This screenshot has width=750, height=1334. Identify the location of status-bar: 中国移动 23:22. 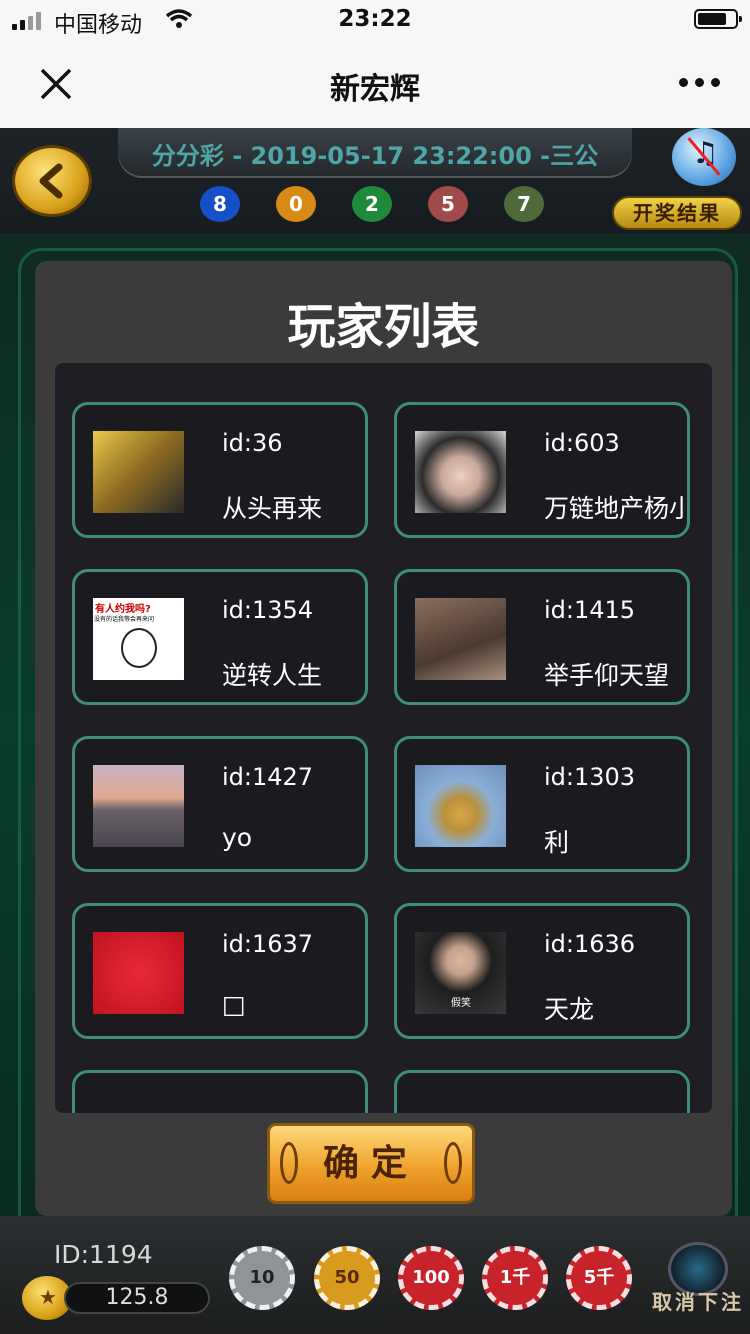
(375, 20).